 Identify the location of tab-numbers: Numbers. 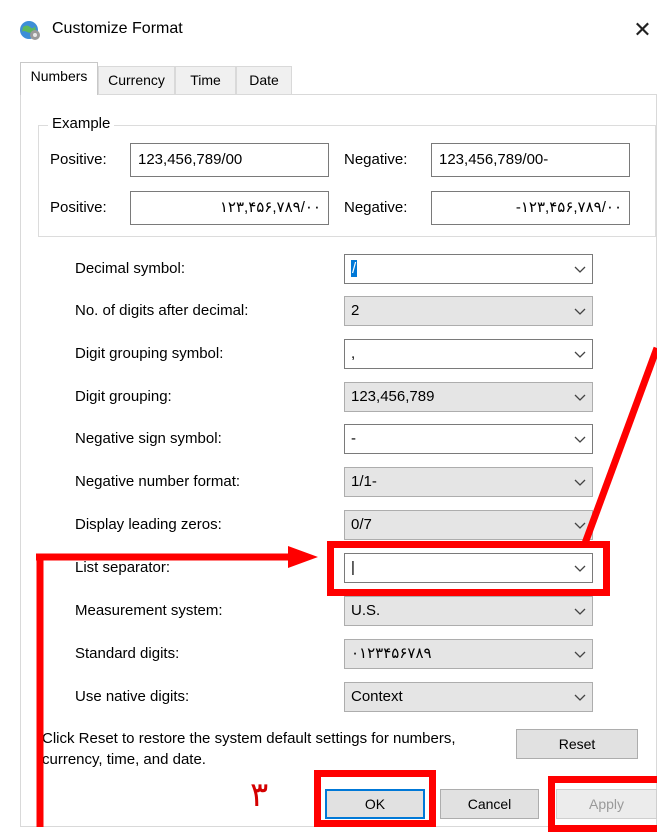
(59, 78).